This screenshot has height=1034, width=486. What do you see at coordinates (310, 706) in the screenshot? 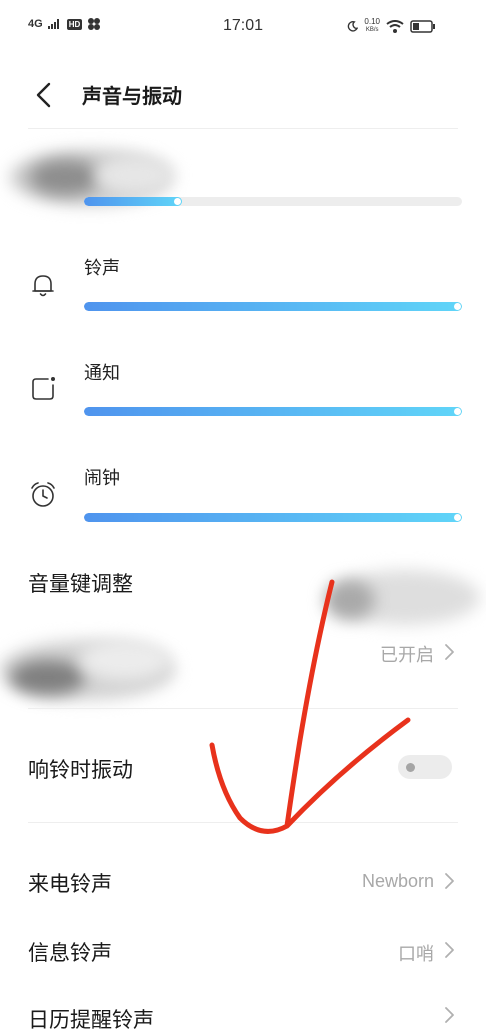
I see `annotation-arrow-icon` at bounding box center [310, 706].